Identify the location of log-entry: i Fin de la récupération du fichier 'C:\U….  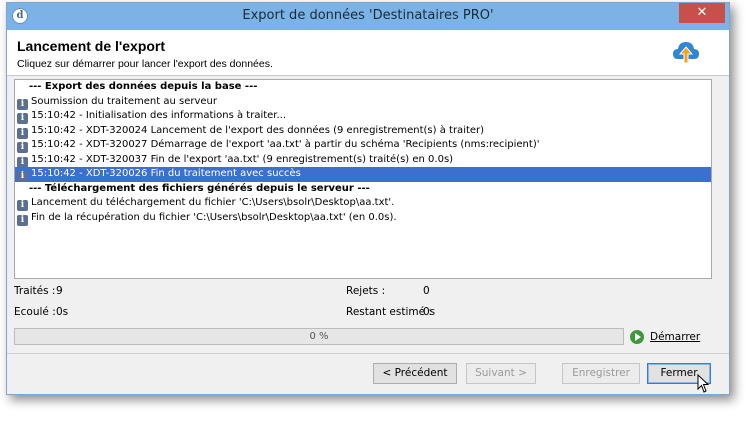
(363, 218).